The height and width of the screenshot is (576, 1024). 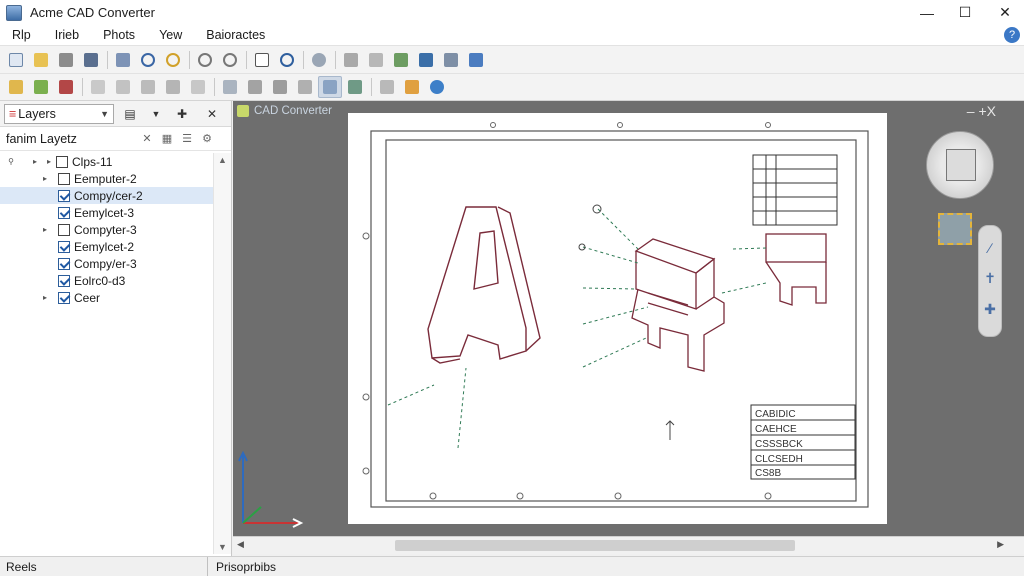 What do you see at coordinates (66, 87) in the screenshot?
I see `tool-button-h` at bounding box center [66, 87].